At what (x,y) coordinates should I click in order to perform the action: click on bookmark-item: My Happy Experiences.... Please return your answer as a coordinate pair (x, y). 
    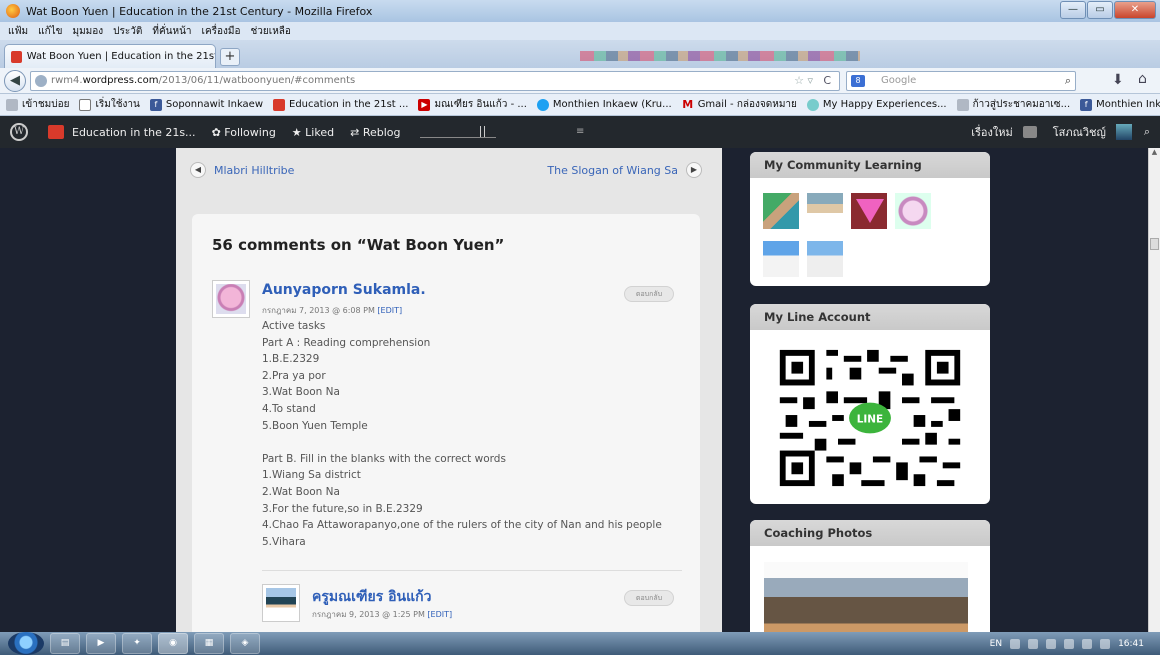
    Looking at the image, I should click on (876, 104).